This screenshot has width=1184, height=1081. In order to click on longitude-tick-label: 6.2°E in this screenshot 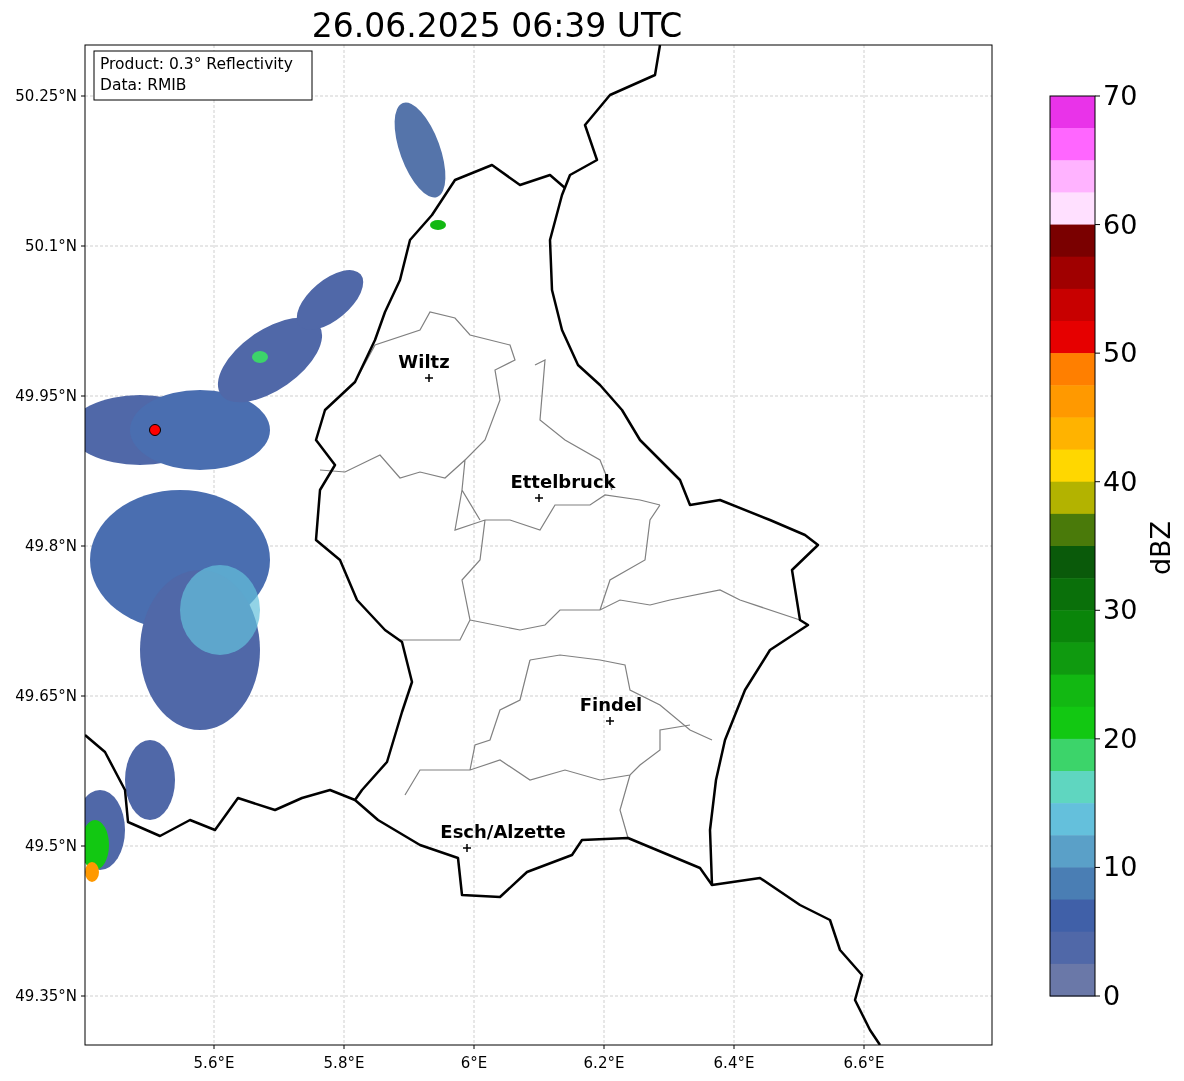, I will do `click(604, 1063)`.